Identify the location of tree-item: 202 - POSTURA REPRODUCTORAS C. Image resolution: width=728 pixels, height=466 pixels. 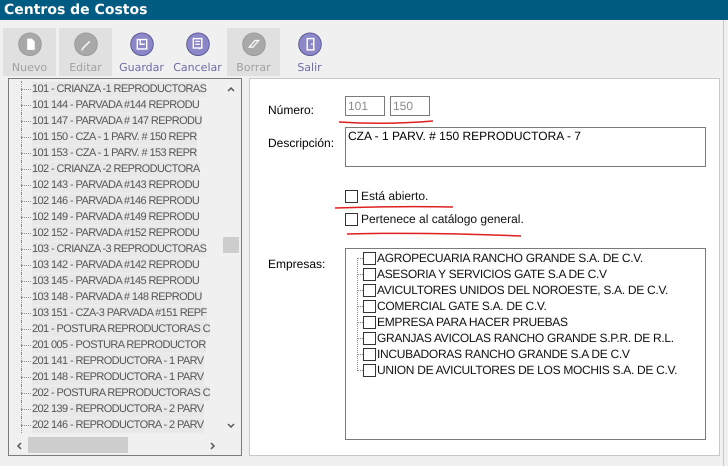
(121, 393).